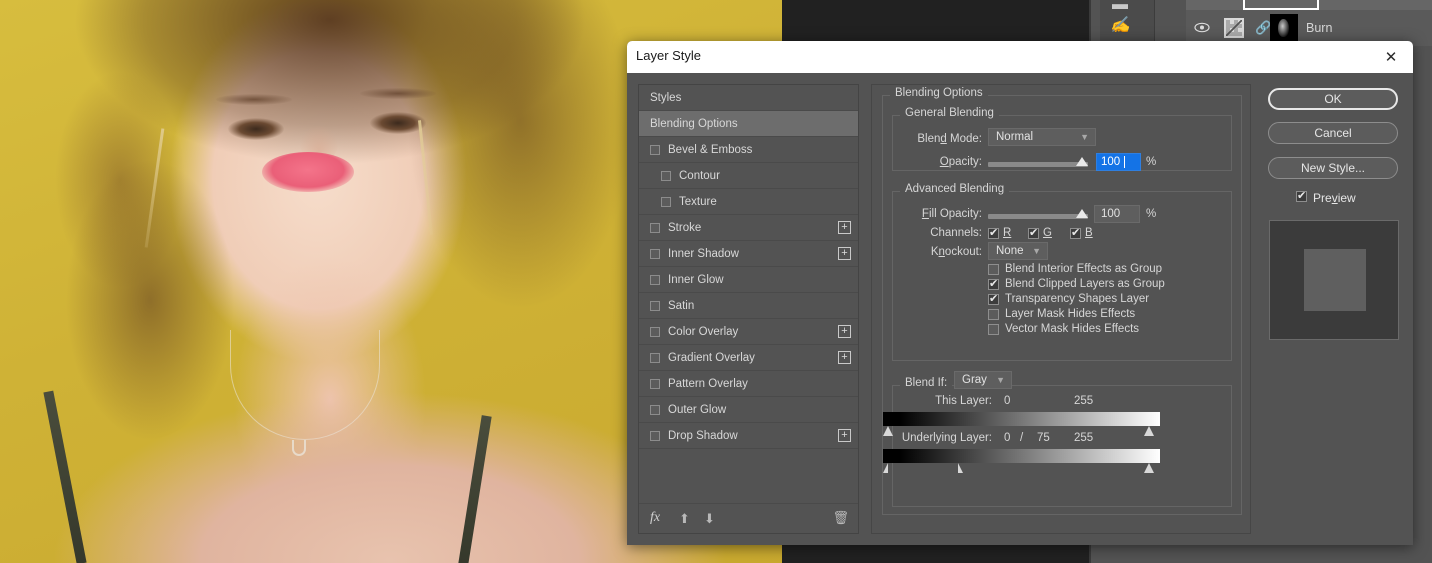 The image size is (1432, 563). What do you see at coordinates (748, 202) in the screenshot?
I see `styles-item-texture: Texture` at bounding box center [748, 202].